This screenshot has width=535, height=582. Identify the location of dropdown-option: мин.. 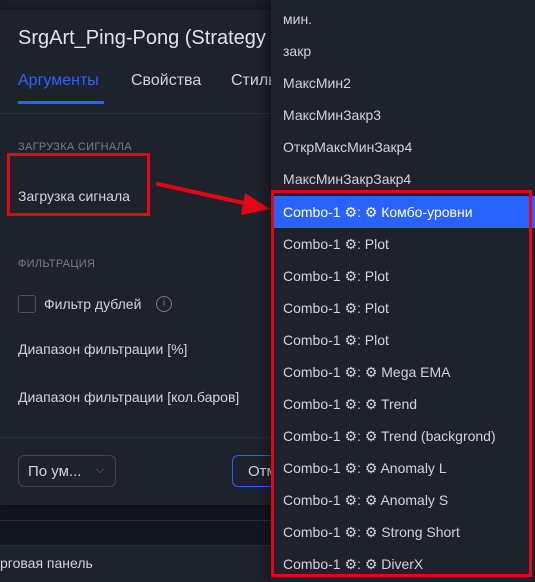
(403, 19).